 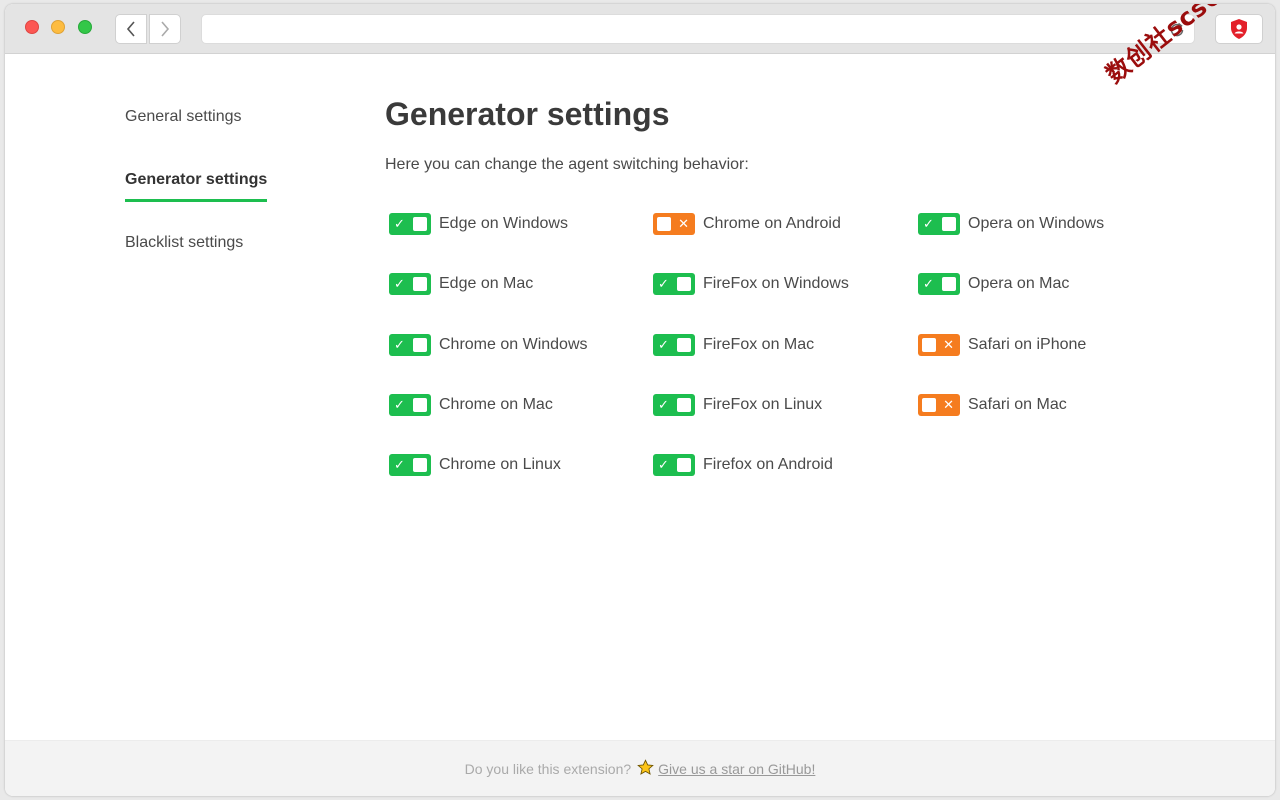 I want to click on agent-option: ✓ Opera on Mac, so click(x=1011, y=284).